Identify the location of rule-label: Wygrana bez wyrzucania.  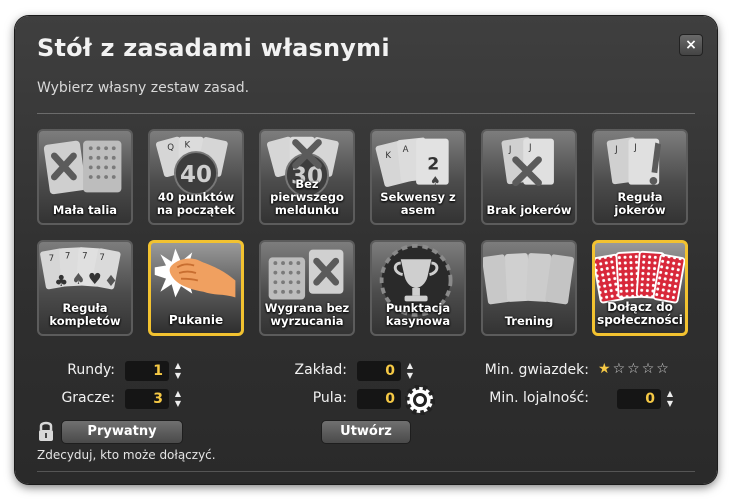
(307, 314).